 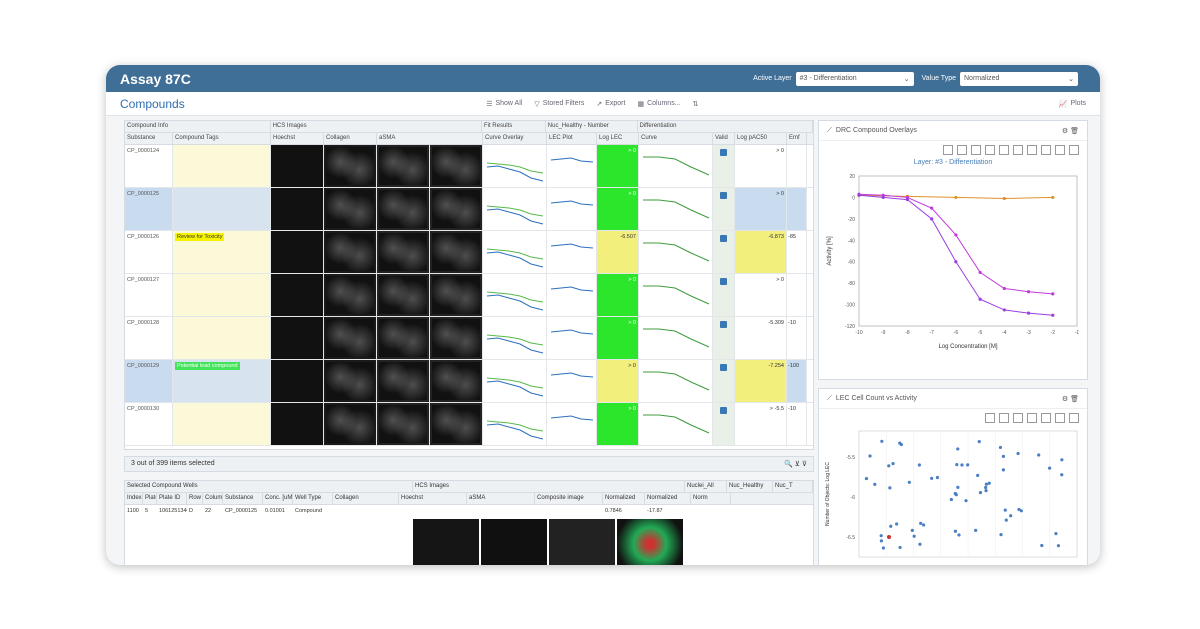 I want to click on col-hoechst: Hoechst, so click(x=297, y=138).